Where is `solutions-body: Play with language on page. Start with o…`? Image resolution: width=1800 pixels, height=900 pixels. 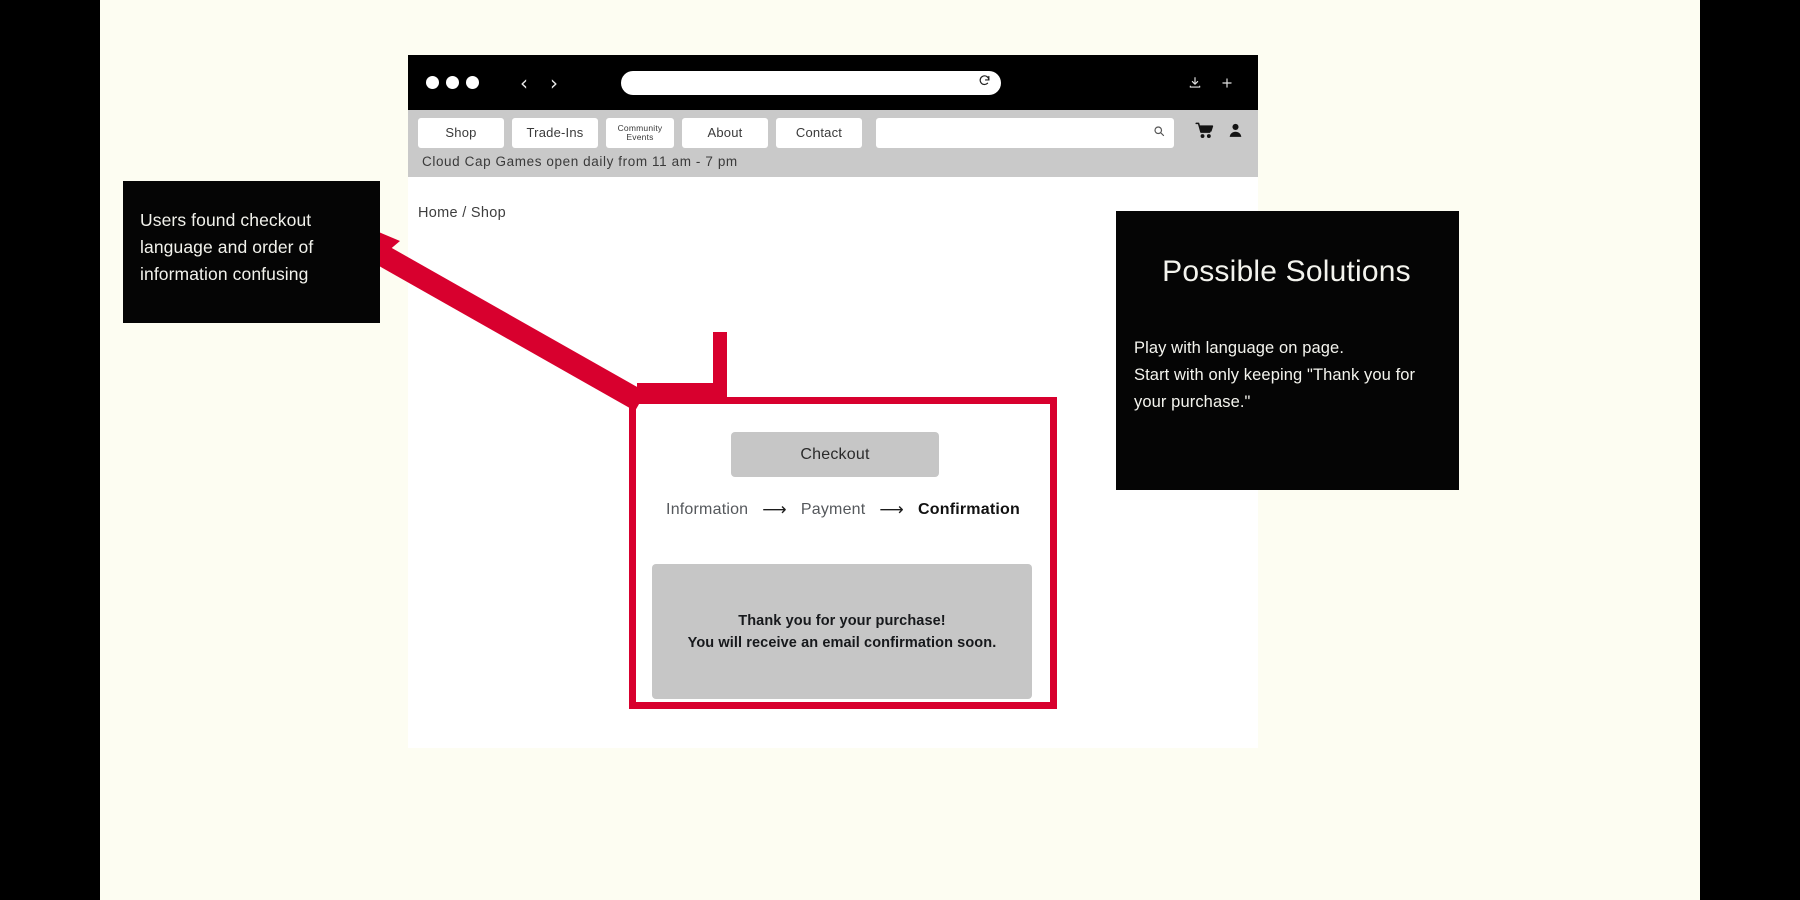
solutions-body: Play with language on page. Start with o… is located at coordinates (1275, 375).